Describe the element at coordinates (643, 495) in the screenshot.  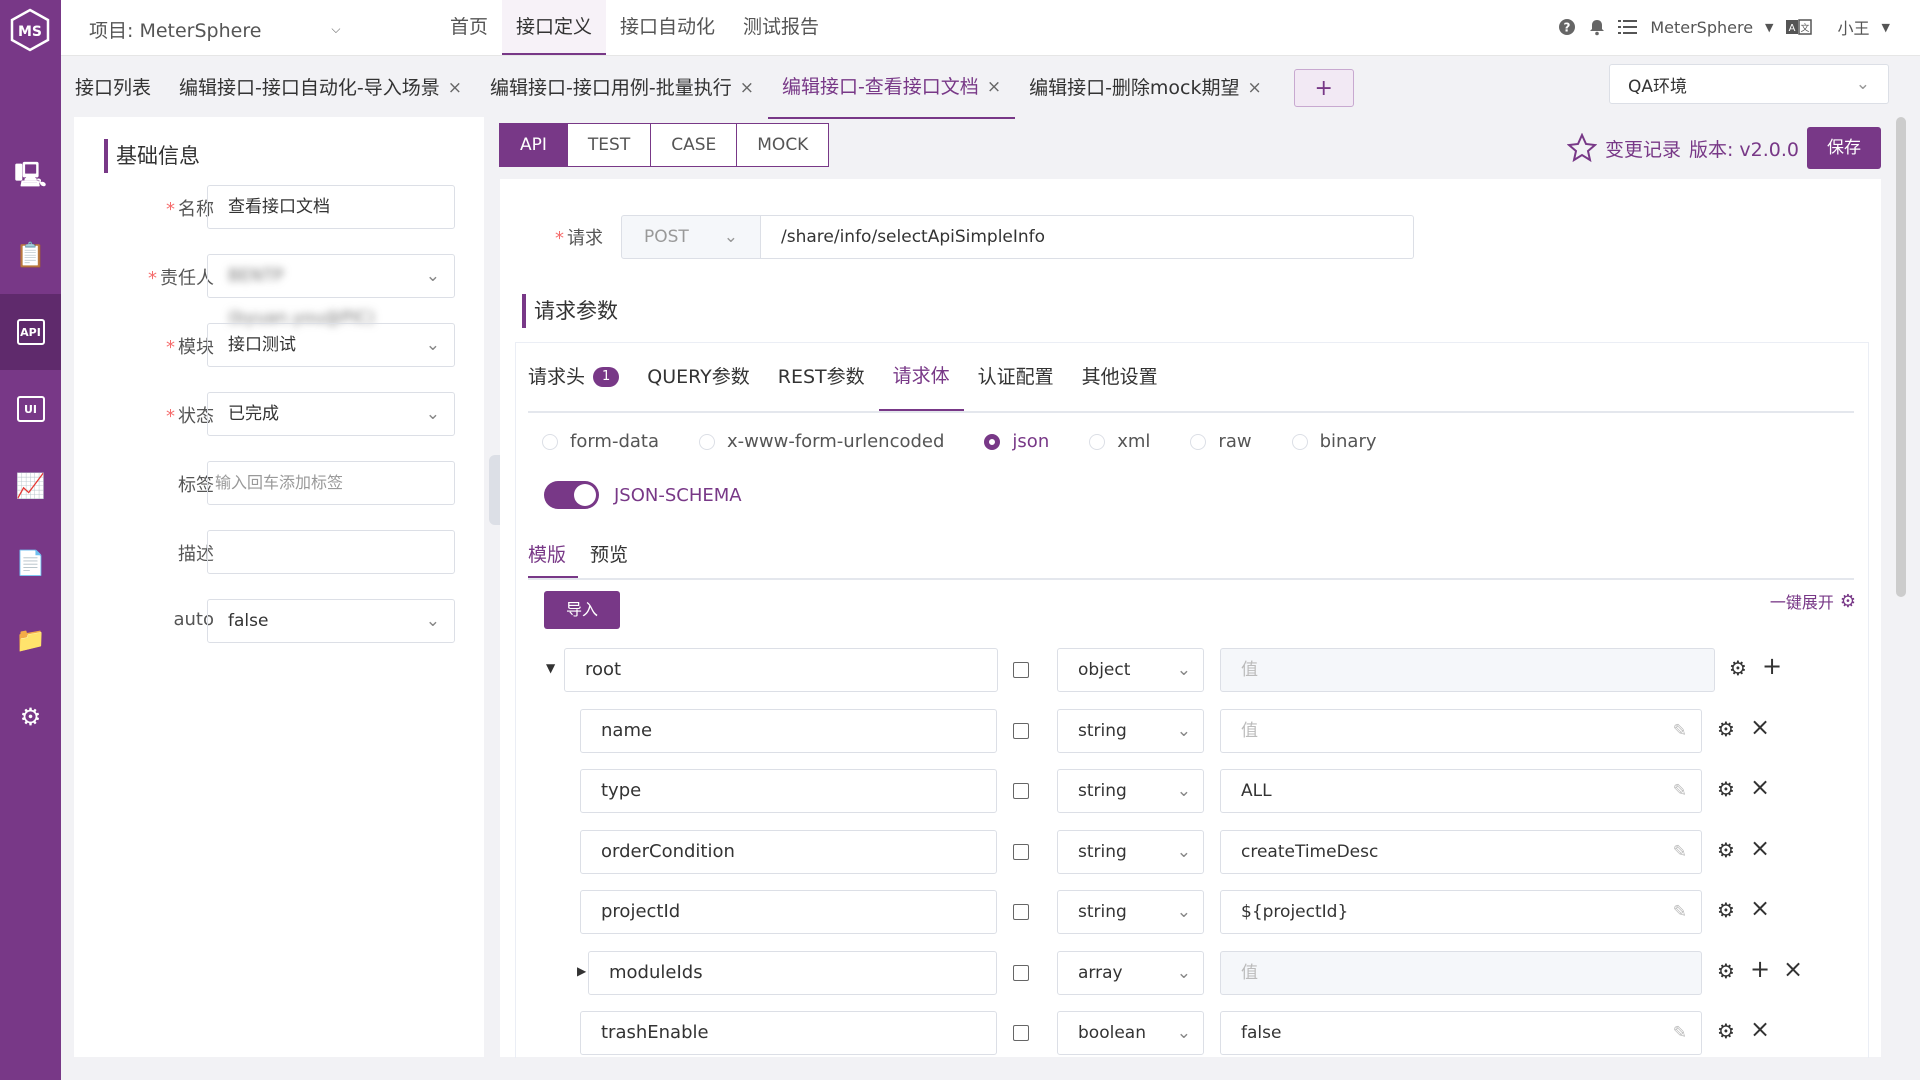
I see `json-schema-switch: JSON-SCHEMA` at that location.